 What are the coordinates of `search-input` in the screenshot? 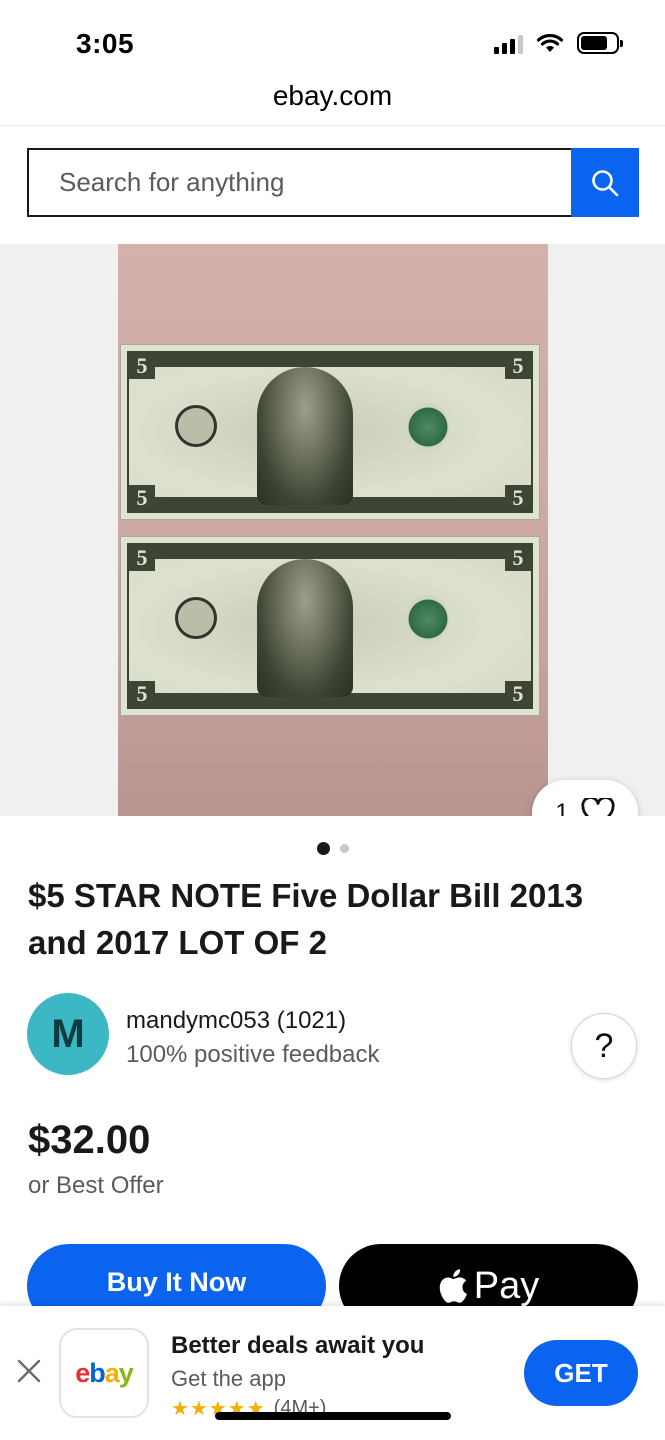 It's located at (299, 182).